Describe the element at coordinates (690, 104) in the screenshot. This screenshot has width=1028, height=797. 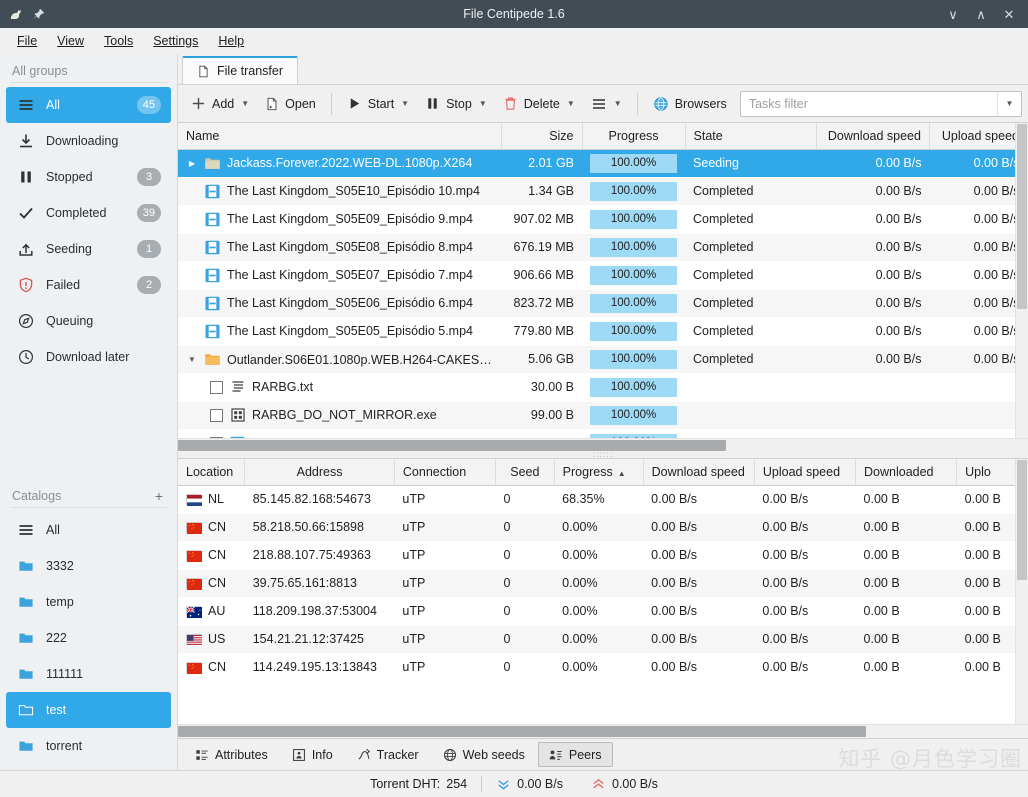
I see `browsers-button: Browsers` at that location.